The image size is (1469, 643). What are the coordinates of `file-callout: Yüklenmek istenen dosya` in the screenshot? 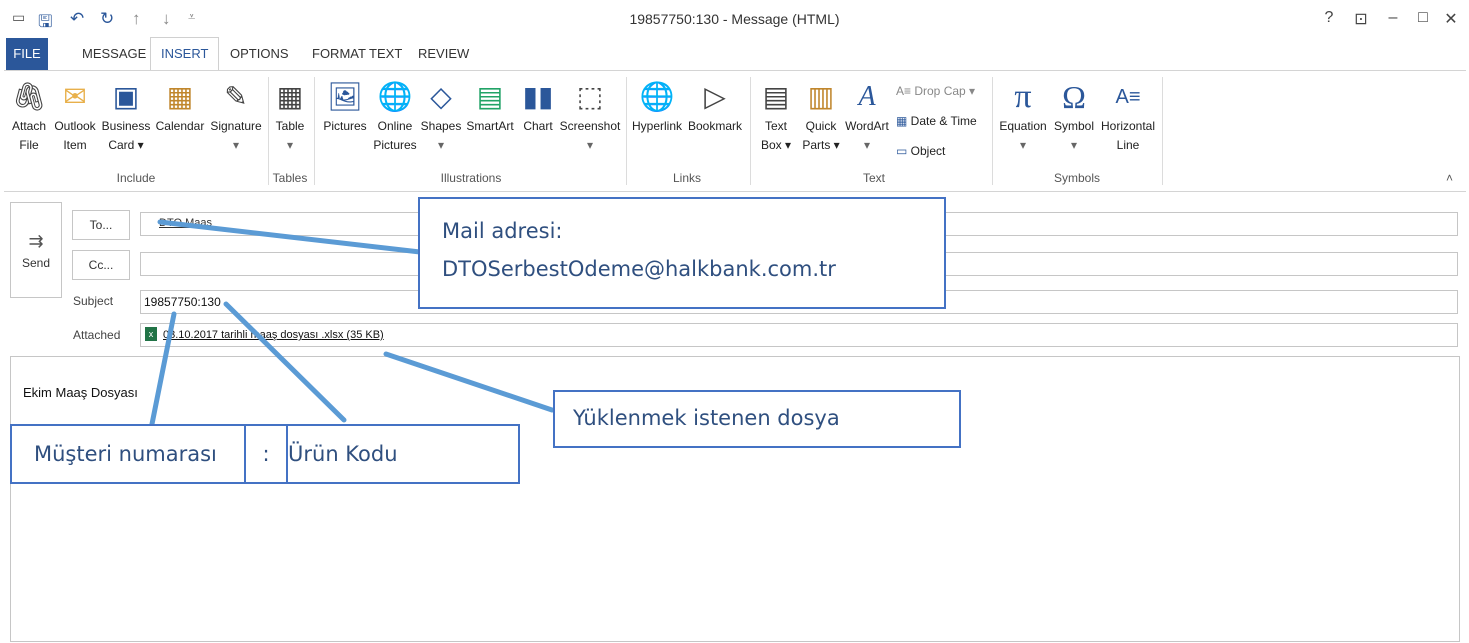 It's located at (757, 419).